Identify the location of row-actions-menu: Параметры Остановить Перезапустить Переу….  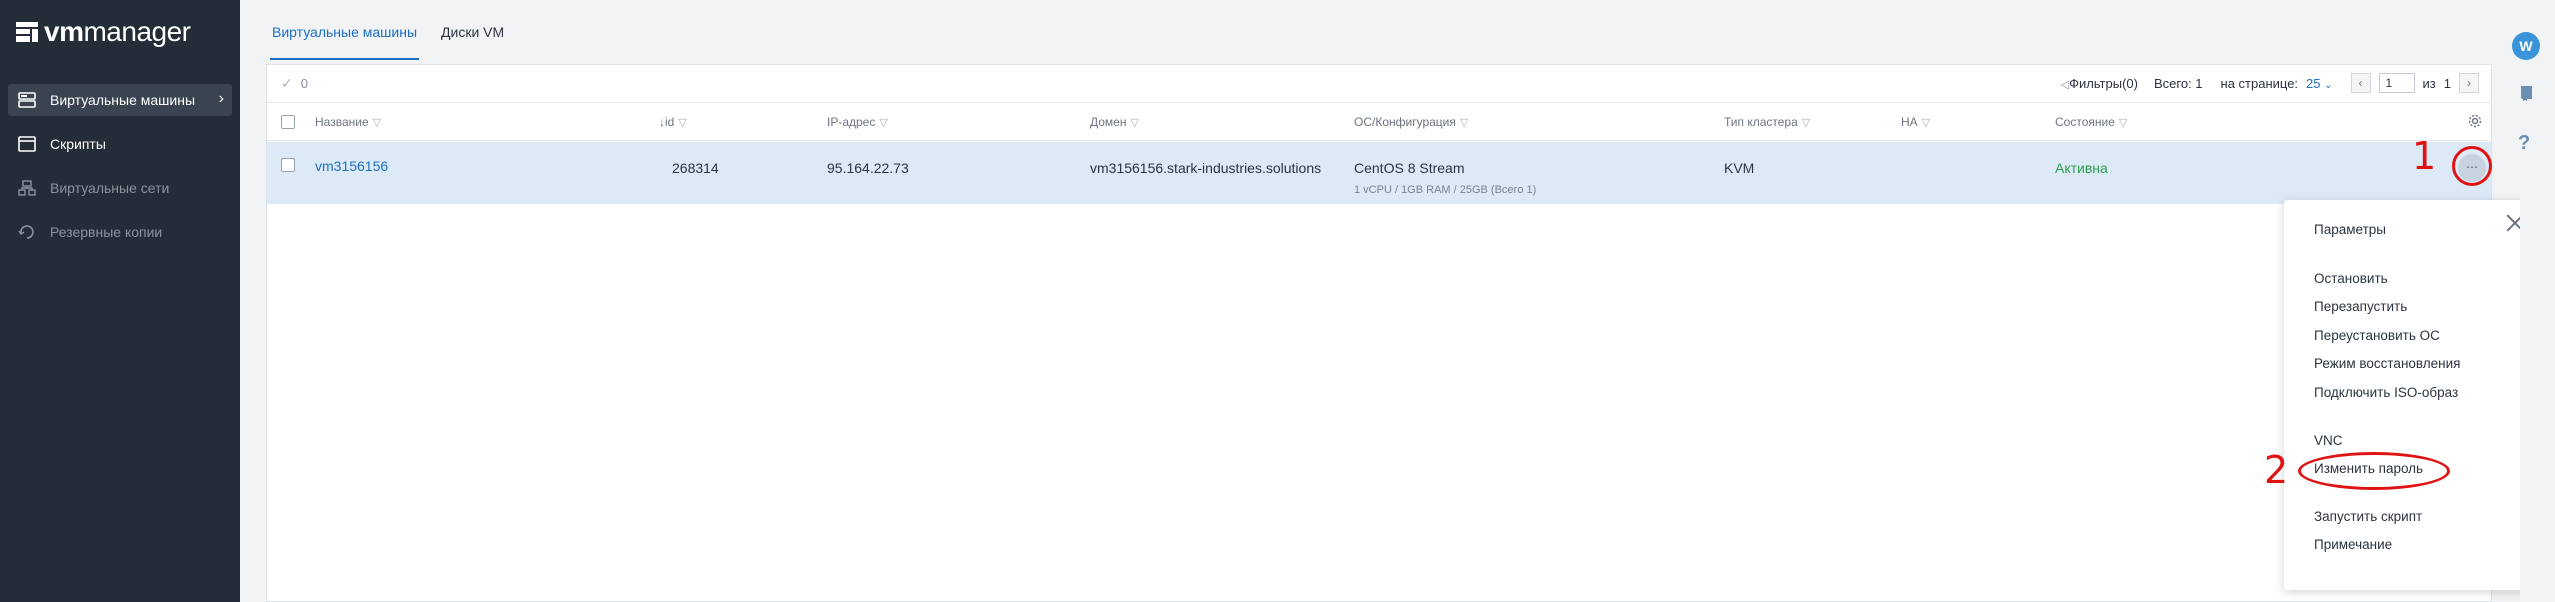
(2411, 395).